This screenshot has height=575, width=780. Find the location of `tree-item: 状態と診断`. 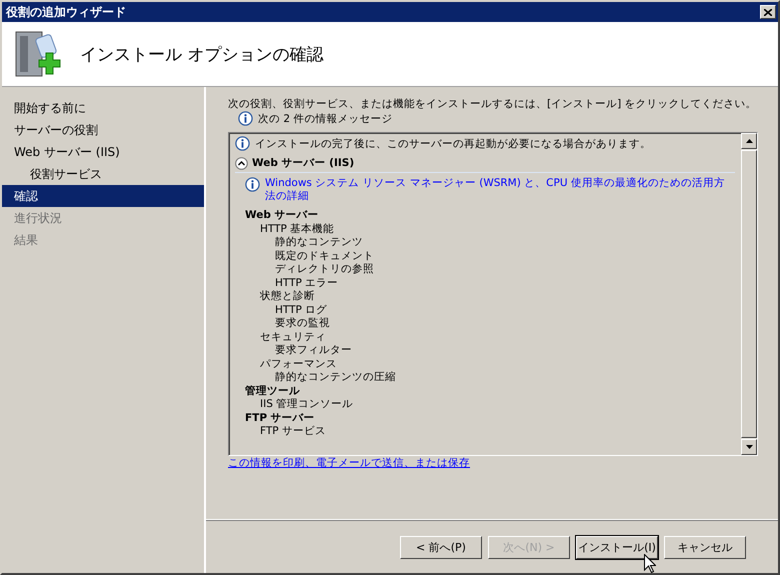

tree-item: 状態と診断 is located at coordinates (287, 296).